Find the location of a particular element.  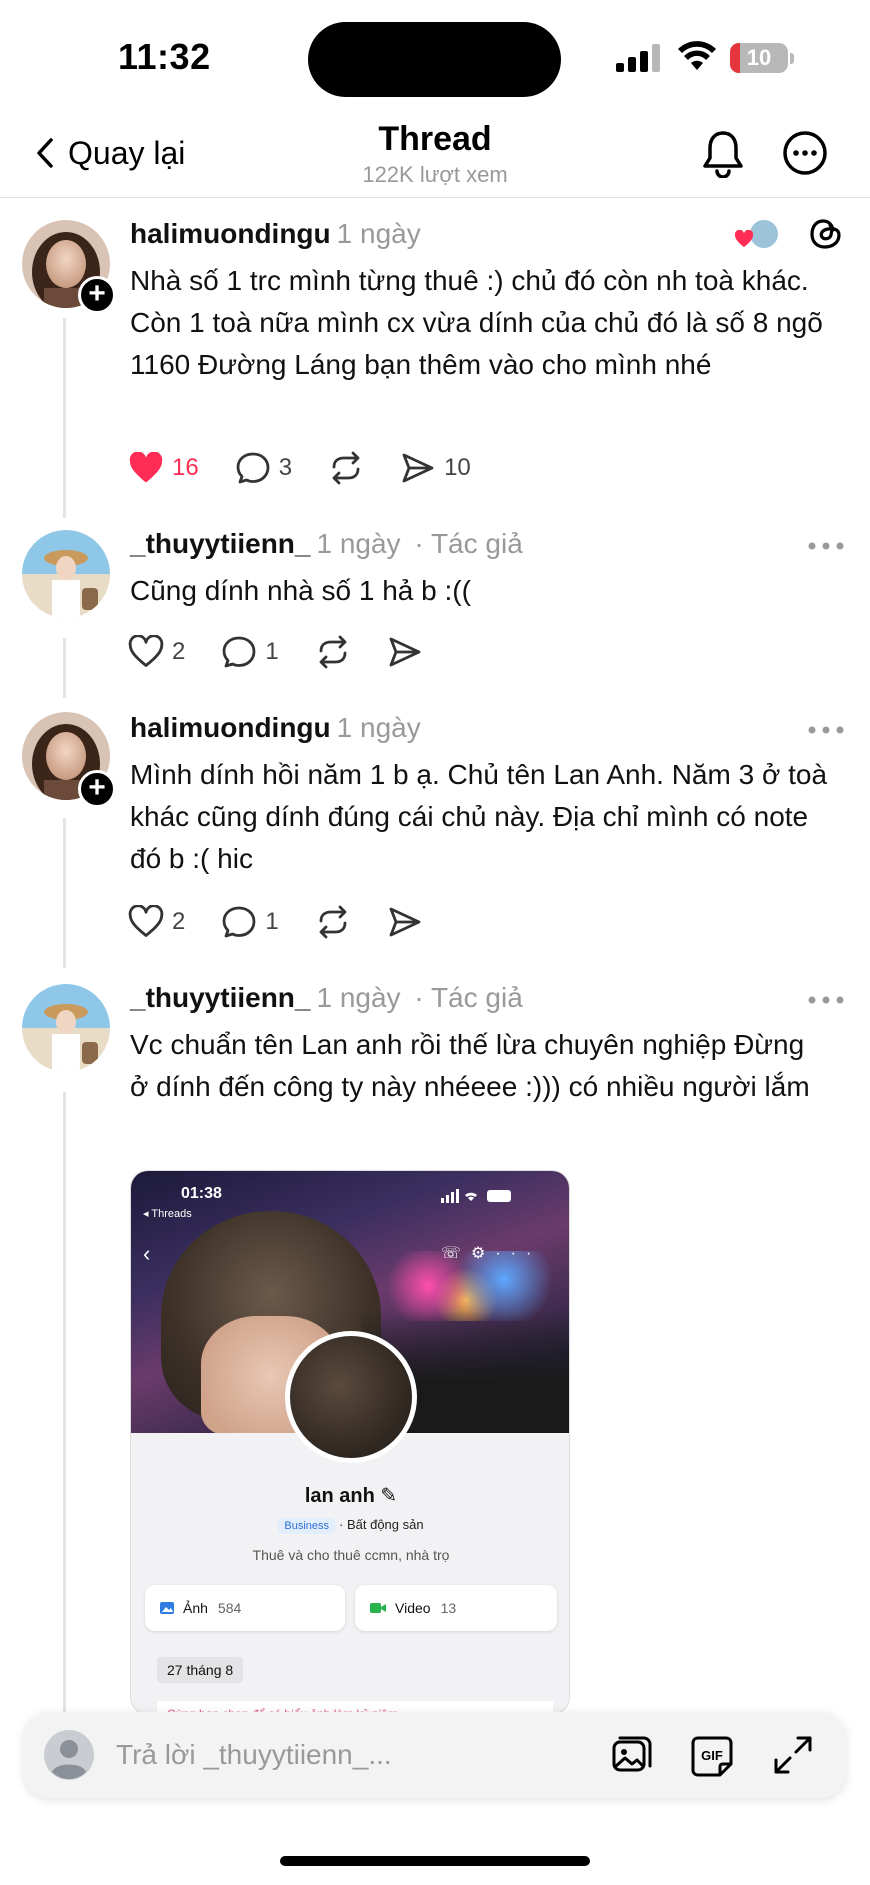

default-avatar-icon is located at coordinates (69, 1755).